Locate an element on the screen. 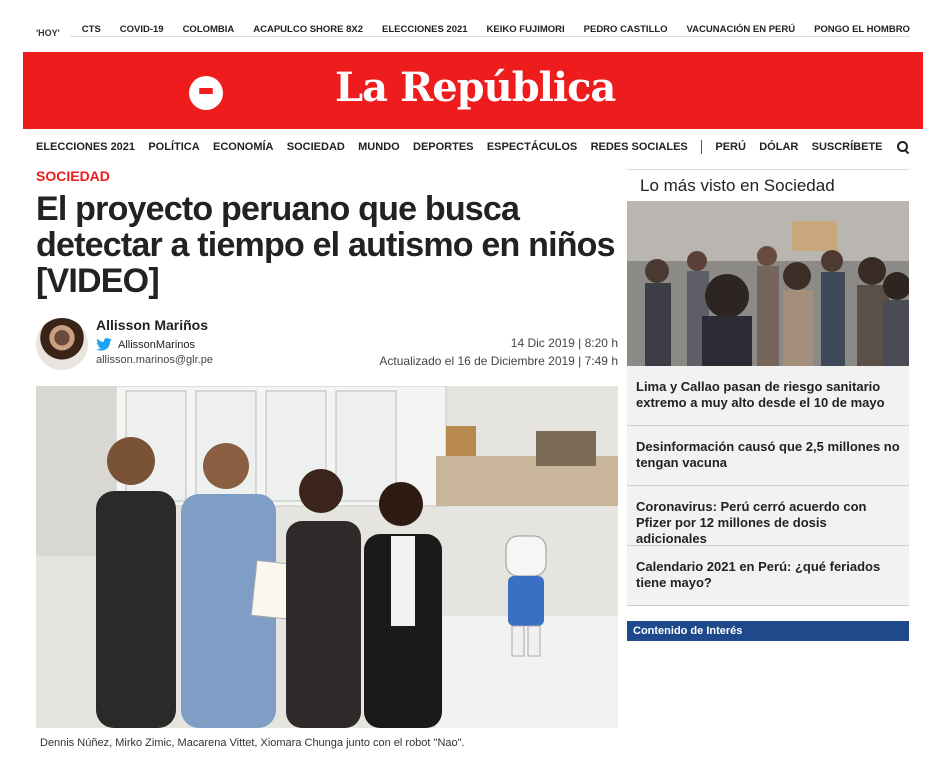  trending-item: CTS is located at coordinates (91, 29).